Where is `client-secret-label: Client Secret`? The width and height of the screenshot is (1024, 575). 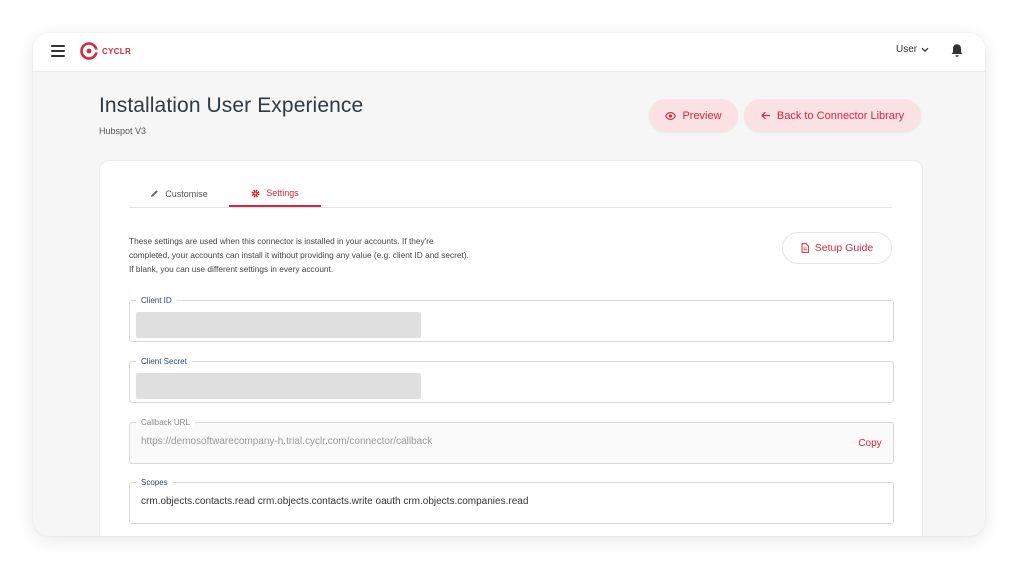 client-secret-label: Client Secret is located at coordinates (164, 361).